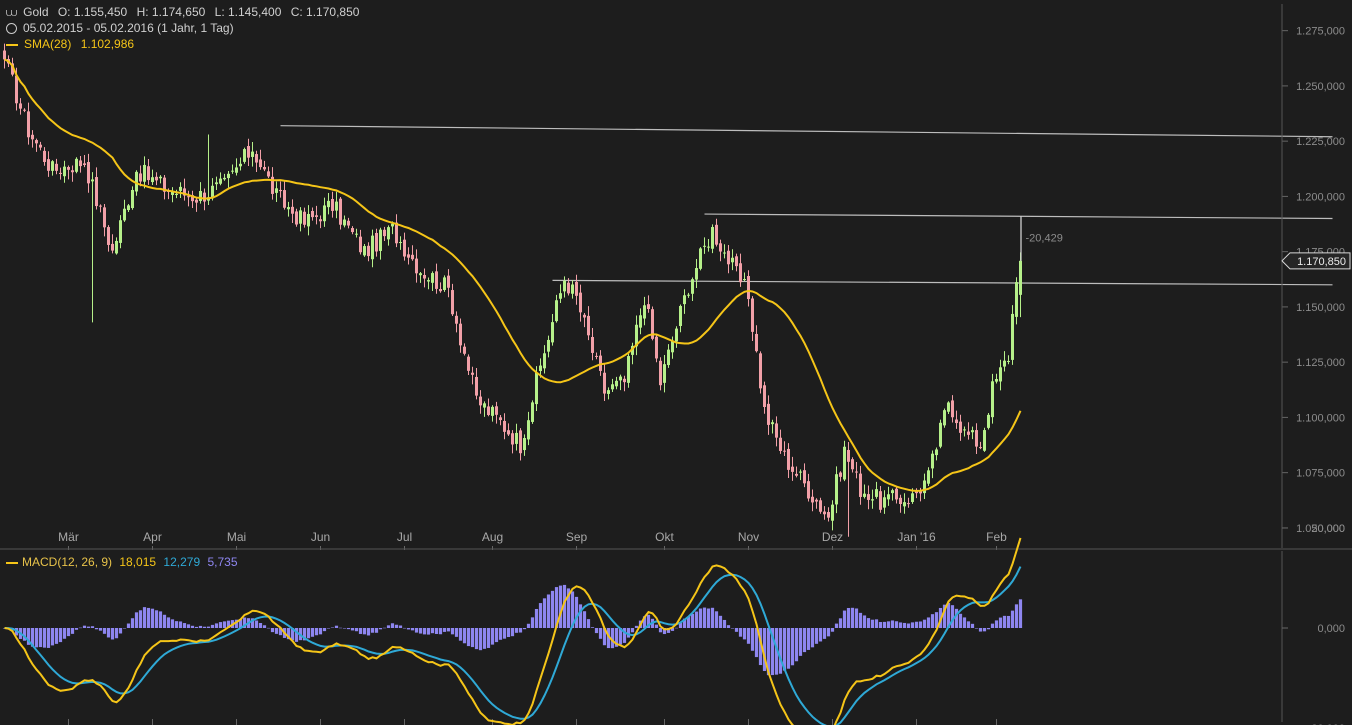 Image resolution: width=1352 pixels, height=725 pixels. I want to click on macd-axis: 20,0000,000-20,000, so click(1313, 624).